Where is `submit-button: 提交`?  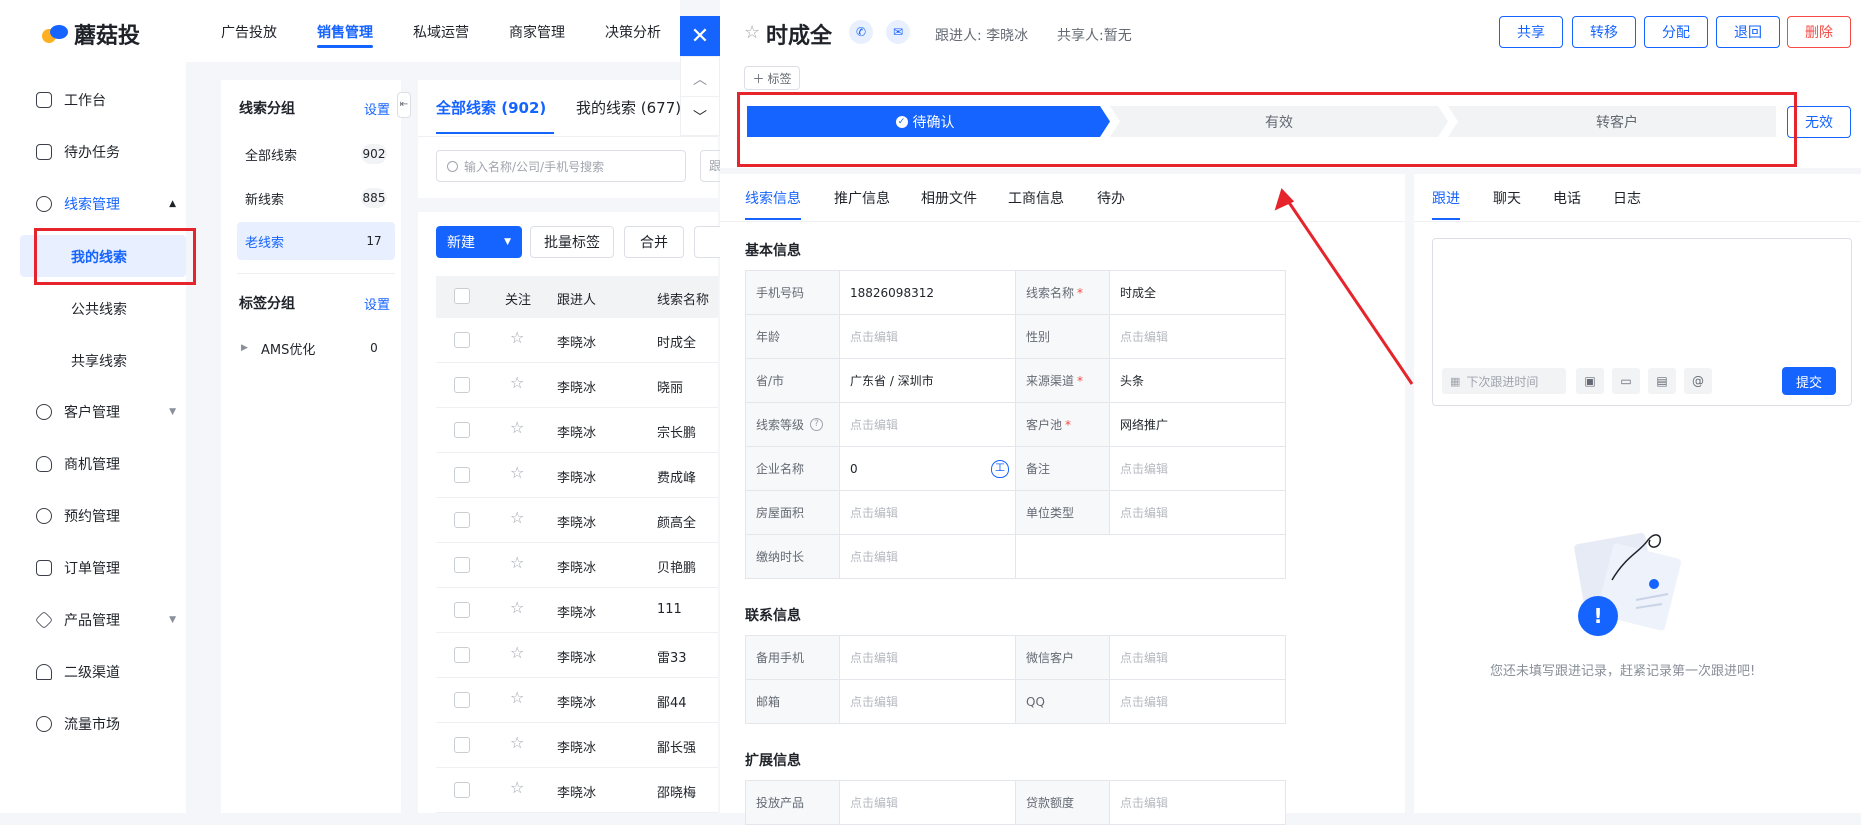
submit-button: 提交 is located at coordinates (1809, 381).